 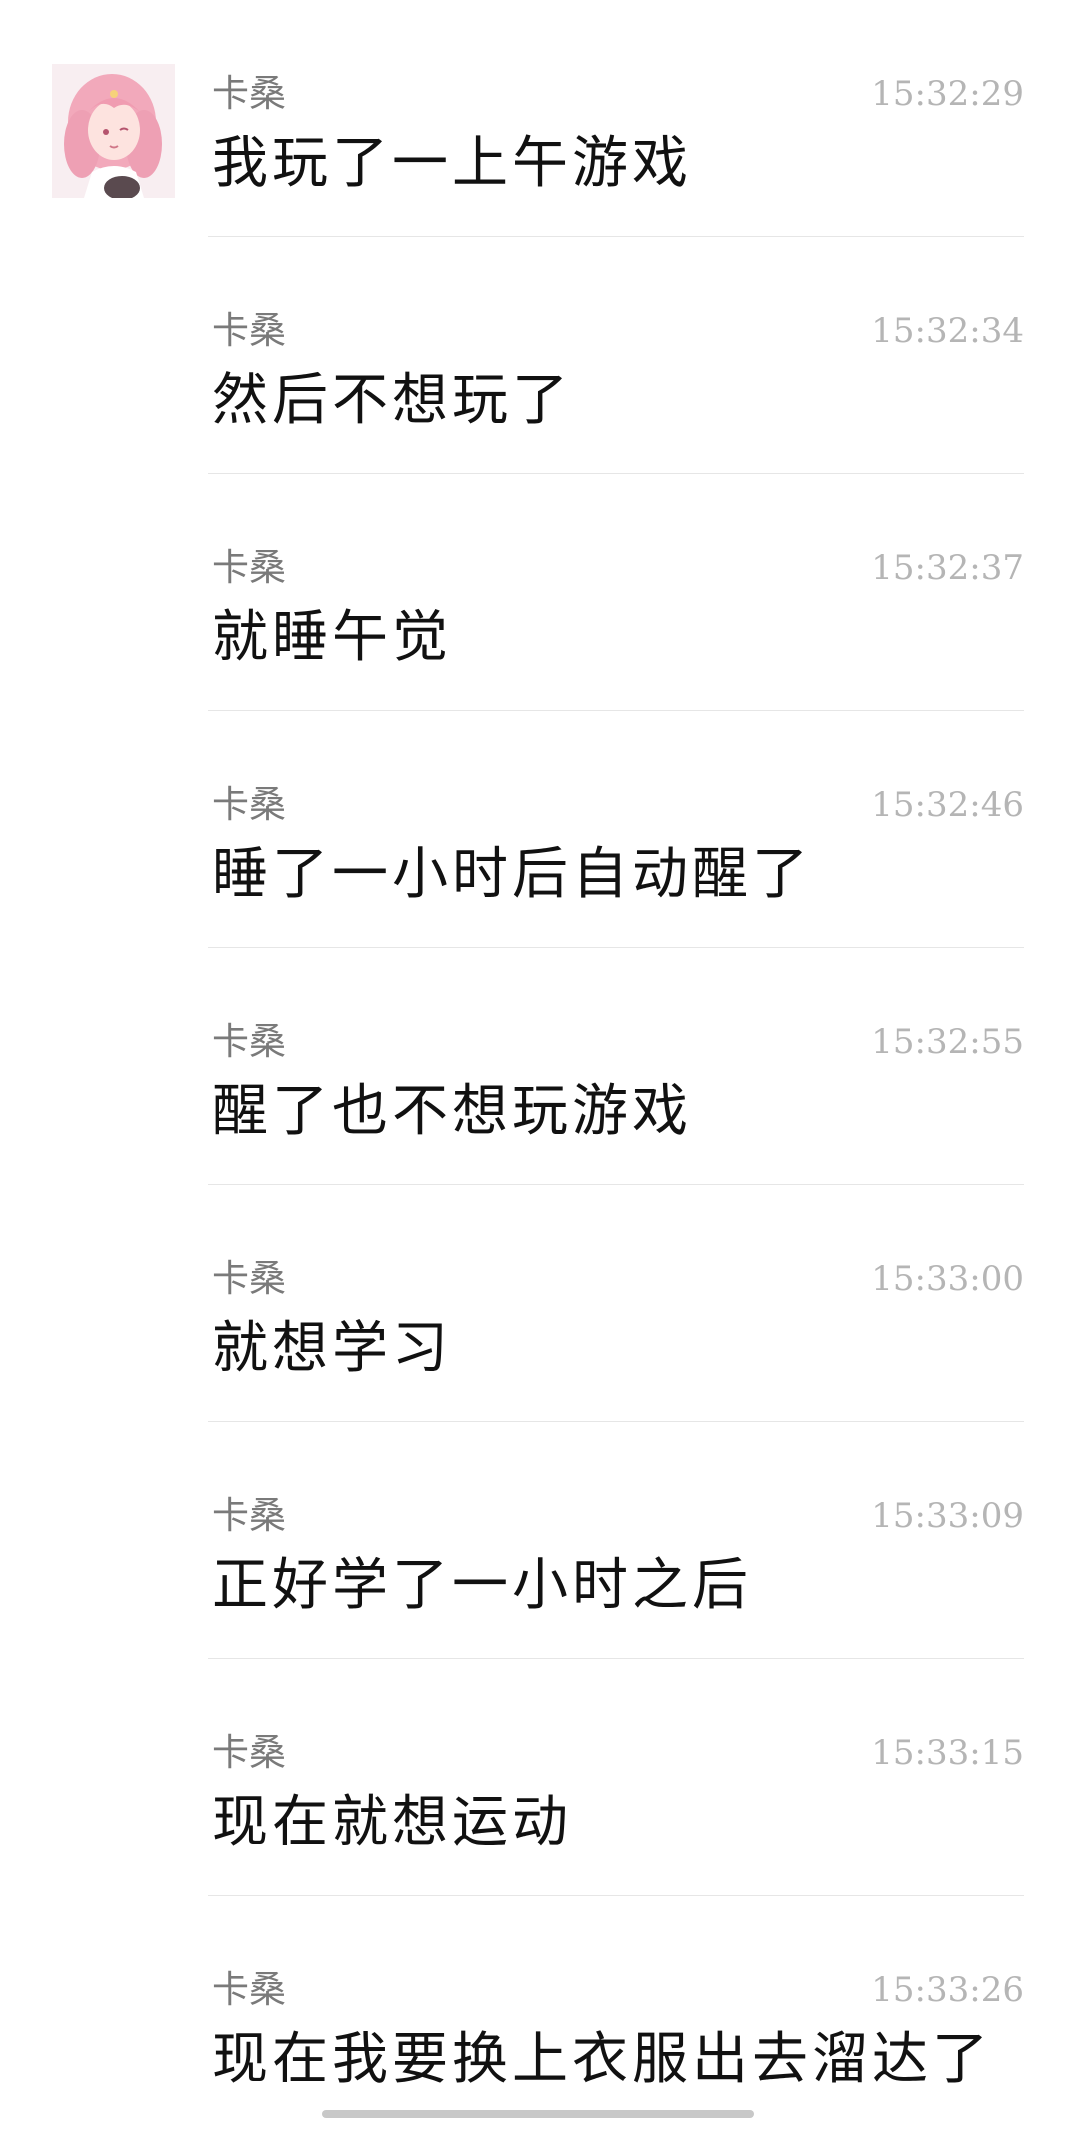 What do you see at coordinates (947, 1753) in the screenshot?
I see `message-timestamp: 15:33:15` at bounding box center [947, 1753].